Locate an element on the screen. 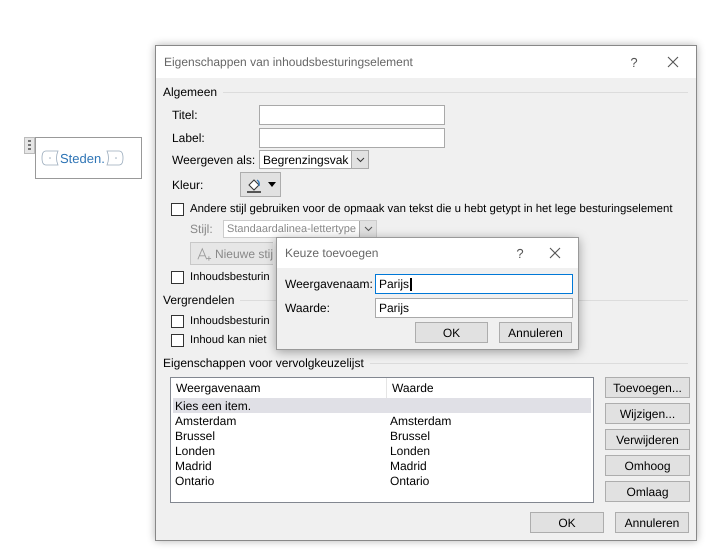  field-label: Waarde: is located at coordinates (308, 308).